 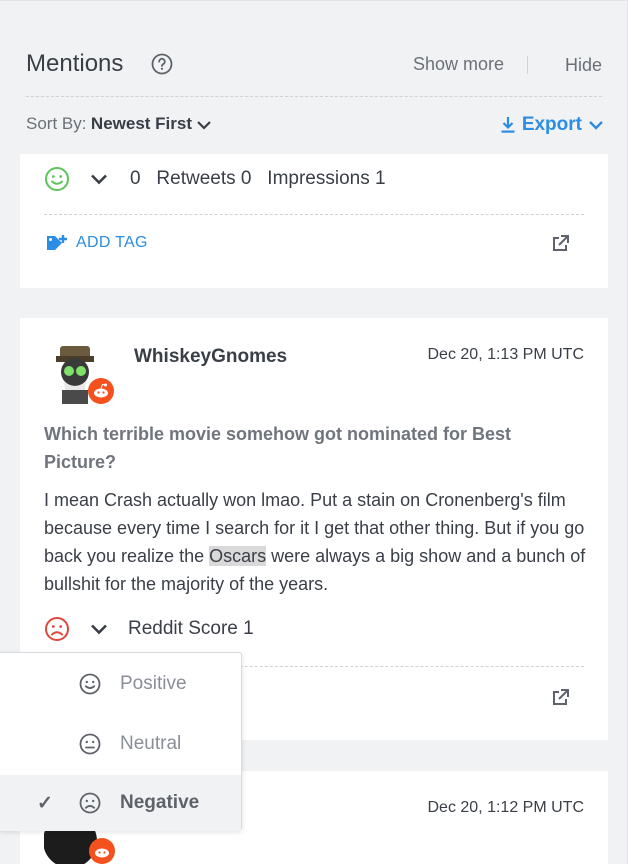 What do you see at coordinates (314, 214) in the screenshot?
I see `card-divider` at bounding box center [314, 214].